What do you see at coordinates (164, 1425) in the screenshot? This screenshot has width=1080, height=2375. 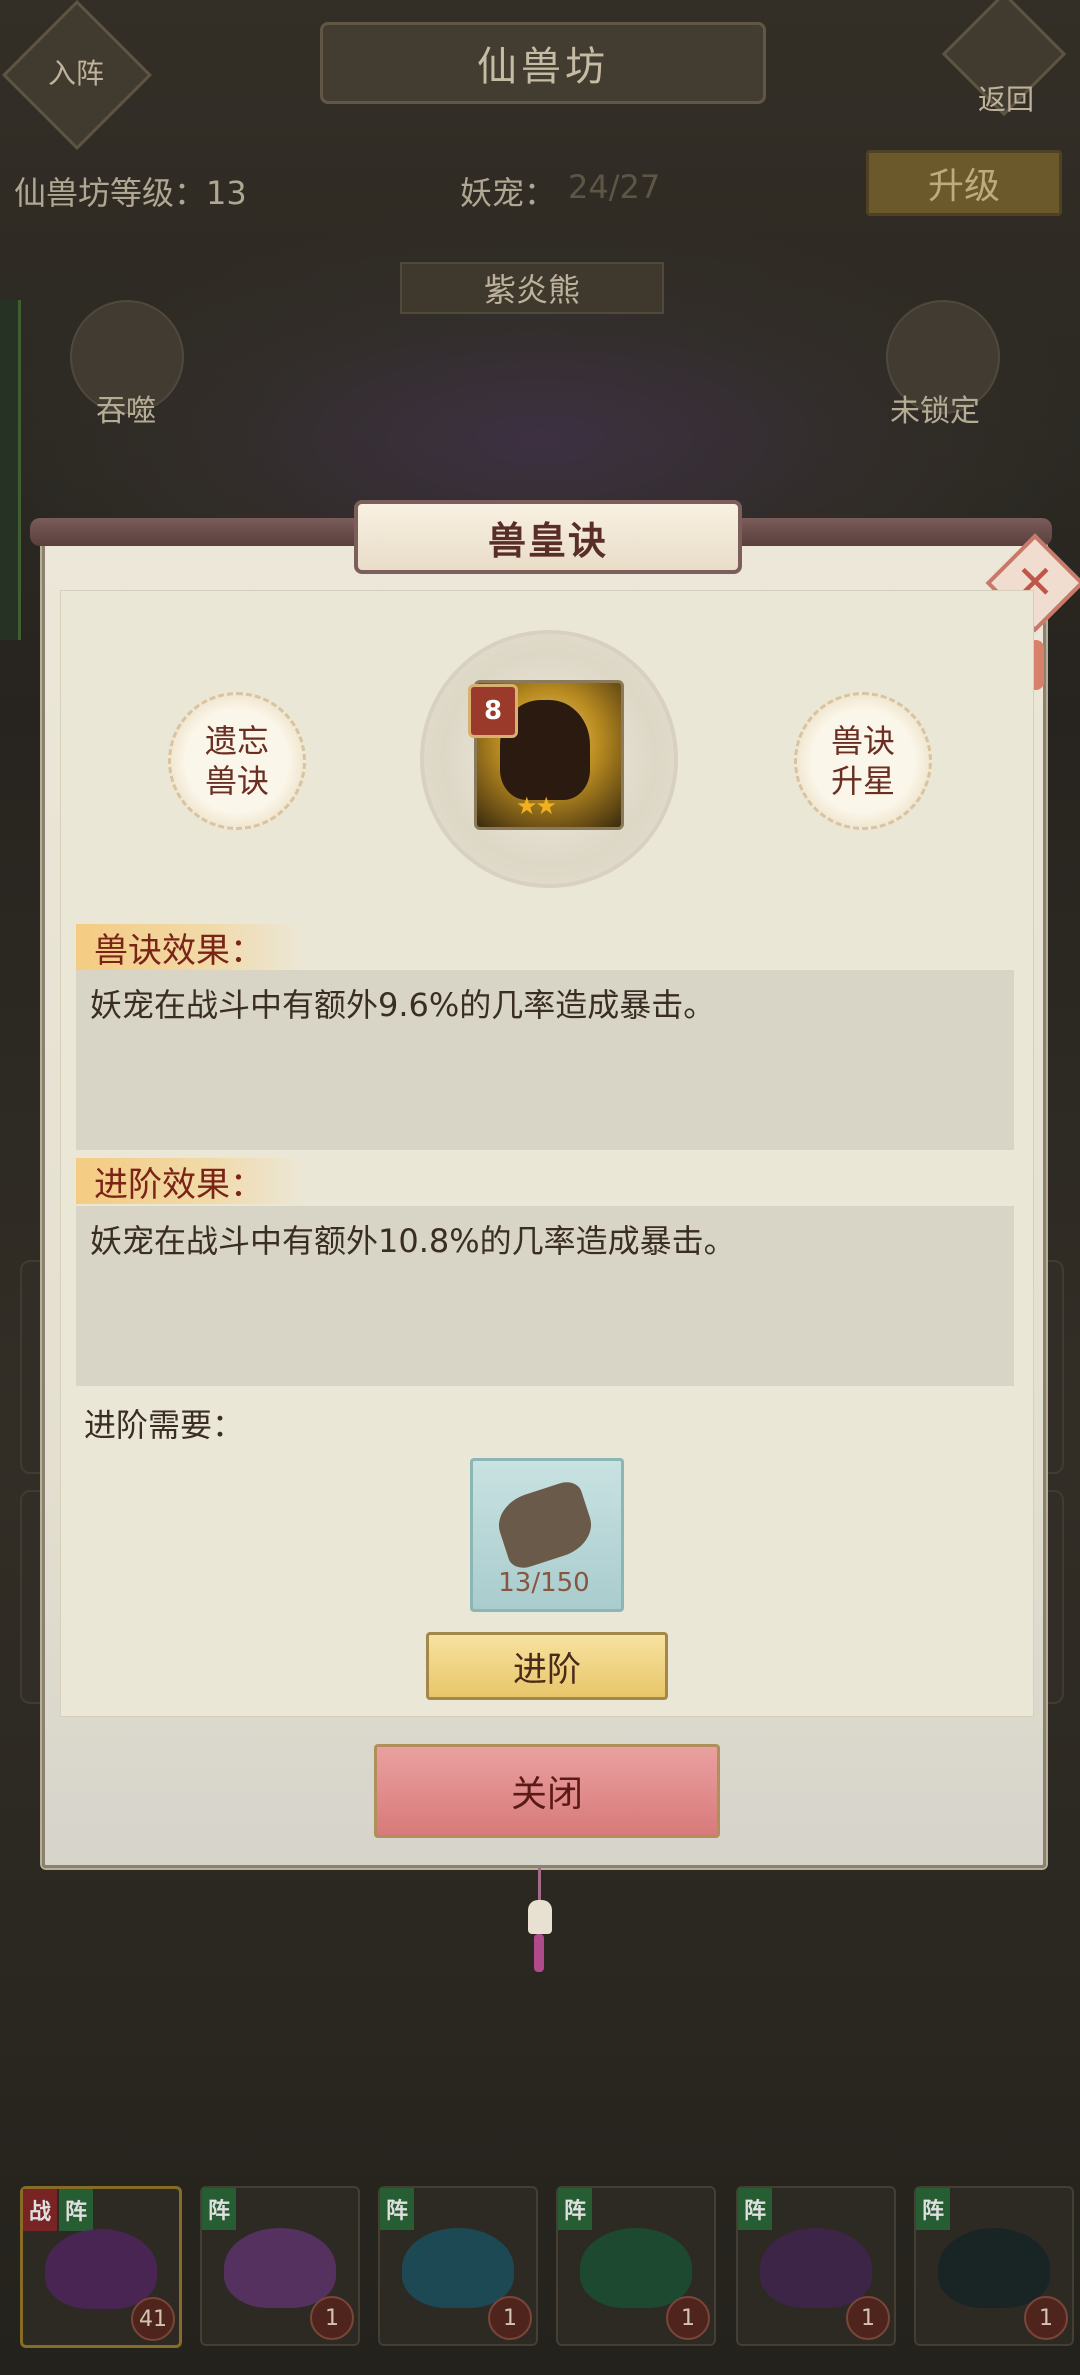 I see `requirement-label: 进阶需要：` at bounding box center [164, 1425].